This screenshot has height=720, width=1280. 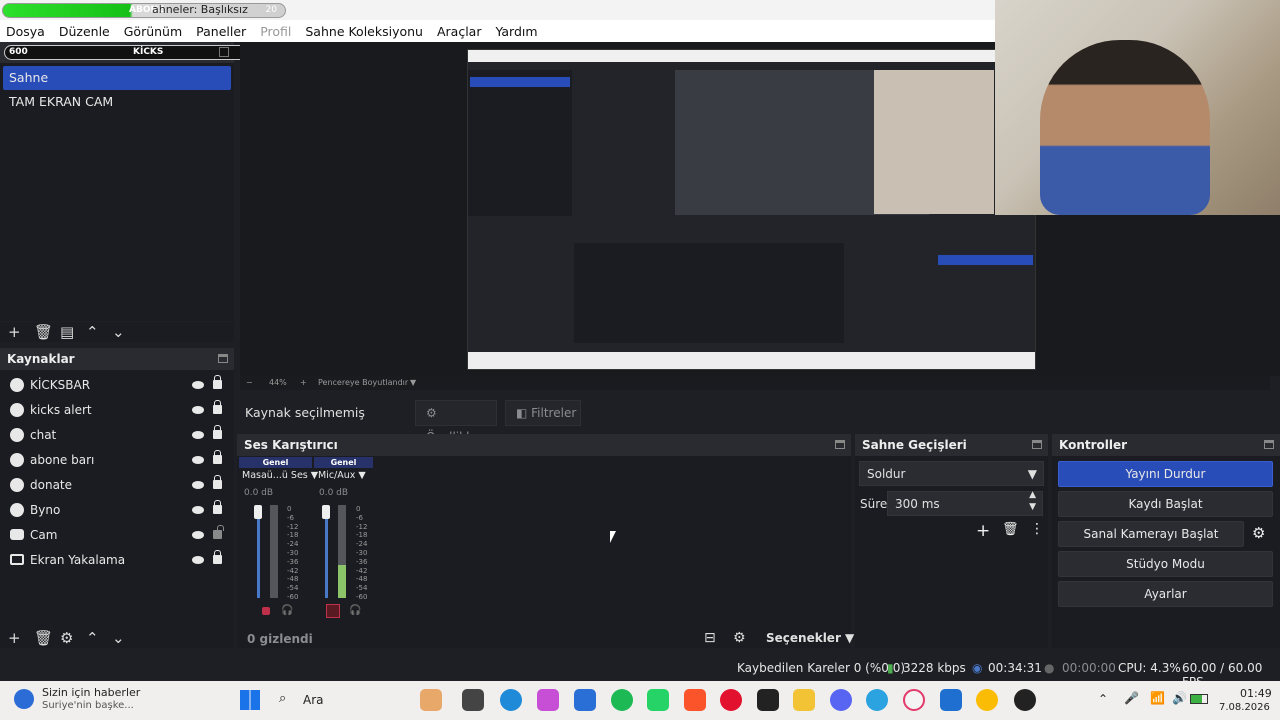 What do you see at coordinates (768, 700) in the screenshot?
I see `capcut-icon` at bounding box center [768, 700].